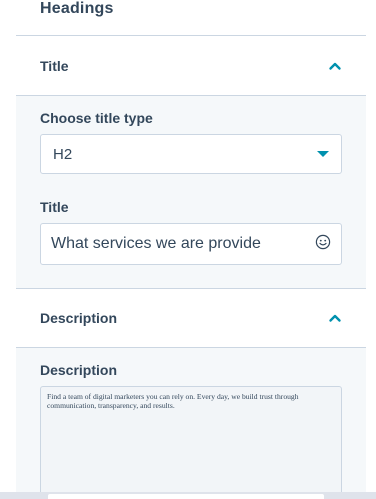 This screenshot has width=376, height=499. Describe the element at coordinates (323, 244) in the screenshot. I see `smiley-icon` at that location.